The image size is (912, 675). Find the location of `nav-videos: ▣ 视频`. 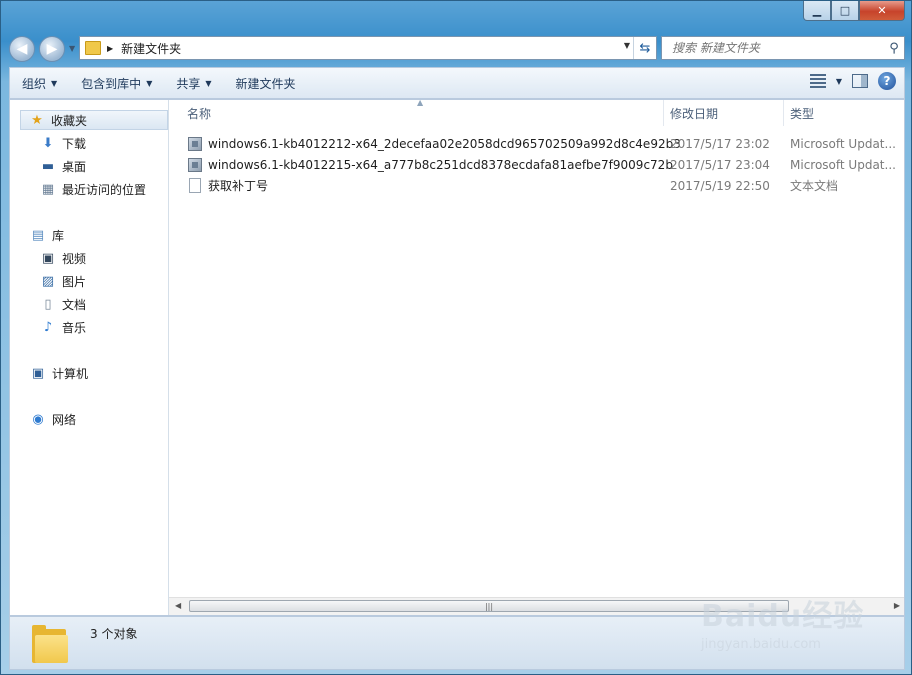

nav-videos: ▣ 视频 is located at coordinates (63, 258).